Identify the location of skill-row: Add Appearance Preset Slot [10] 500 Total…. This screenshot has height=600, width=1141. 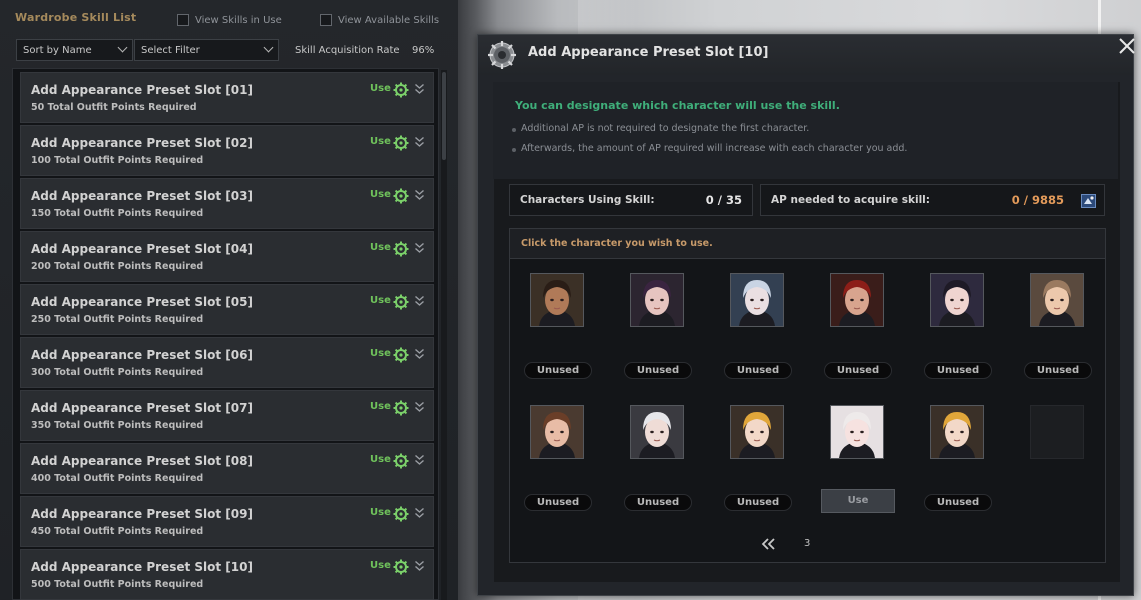
(227, 574).